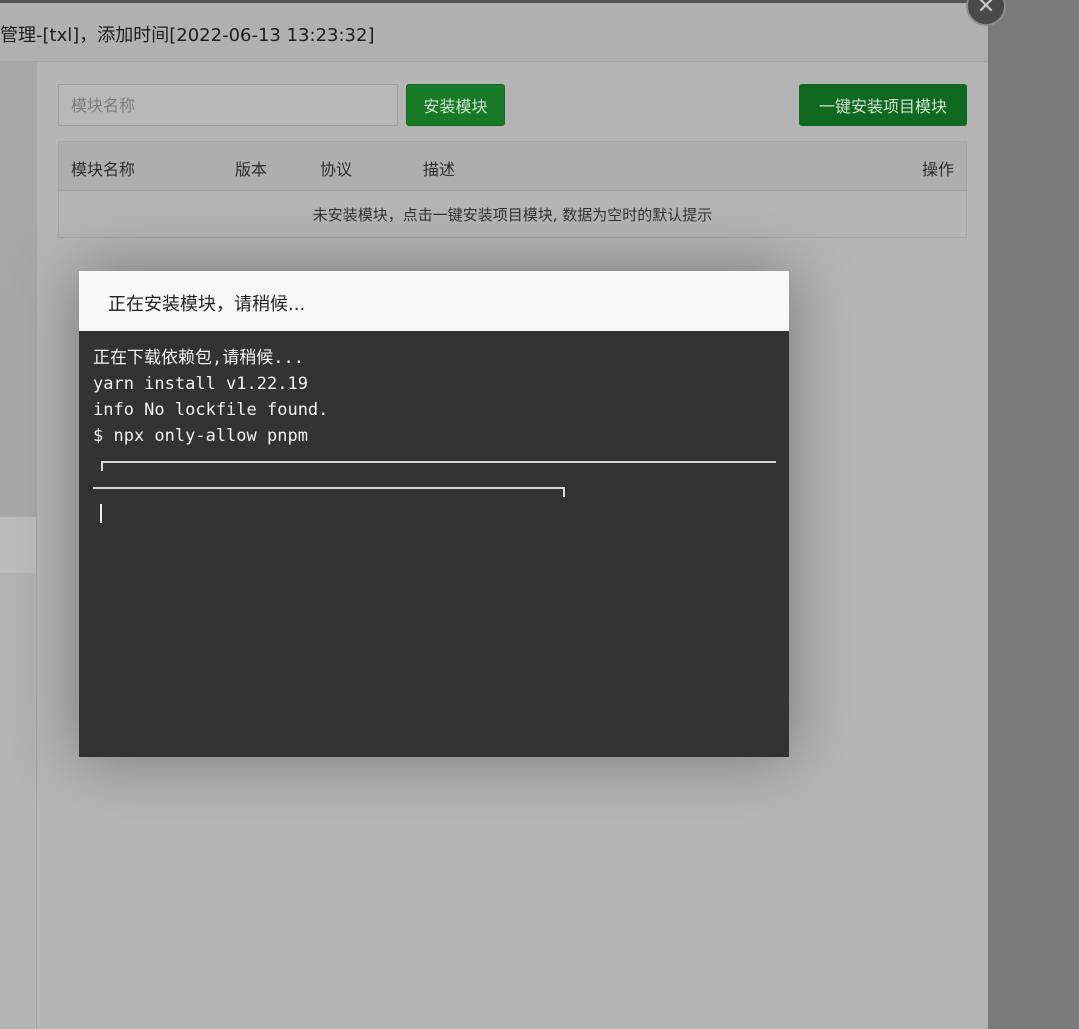 This screenshot has height=1029, width=1079. I want to click on onekey-install-button: 一键安装项目模块, so click(883, 105).